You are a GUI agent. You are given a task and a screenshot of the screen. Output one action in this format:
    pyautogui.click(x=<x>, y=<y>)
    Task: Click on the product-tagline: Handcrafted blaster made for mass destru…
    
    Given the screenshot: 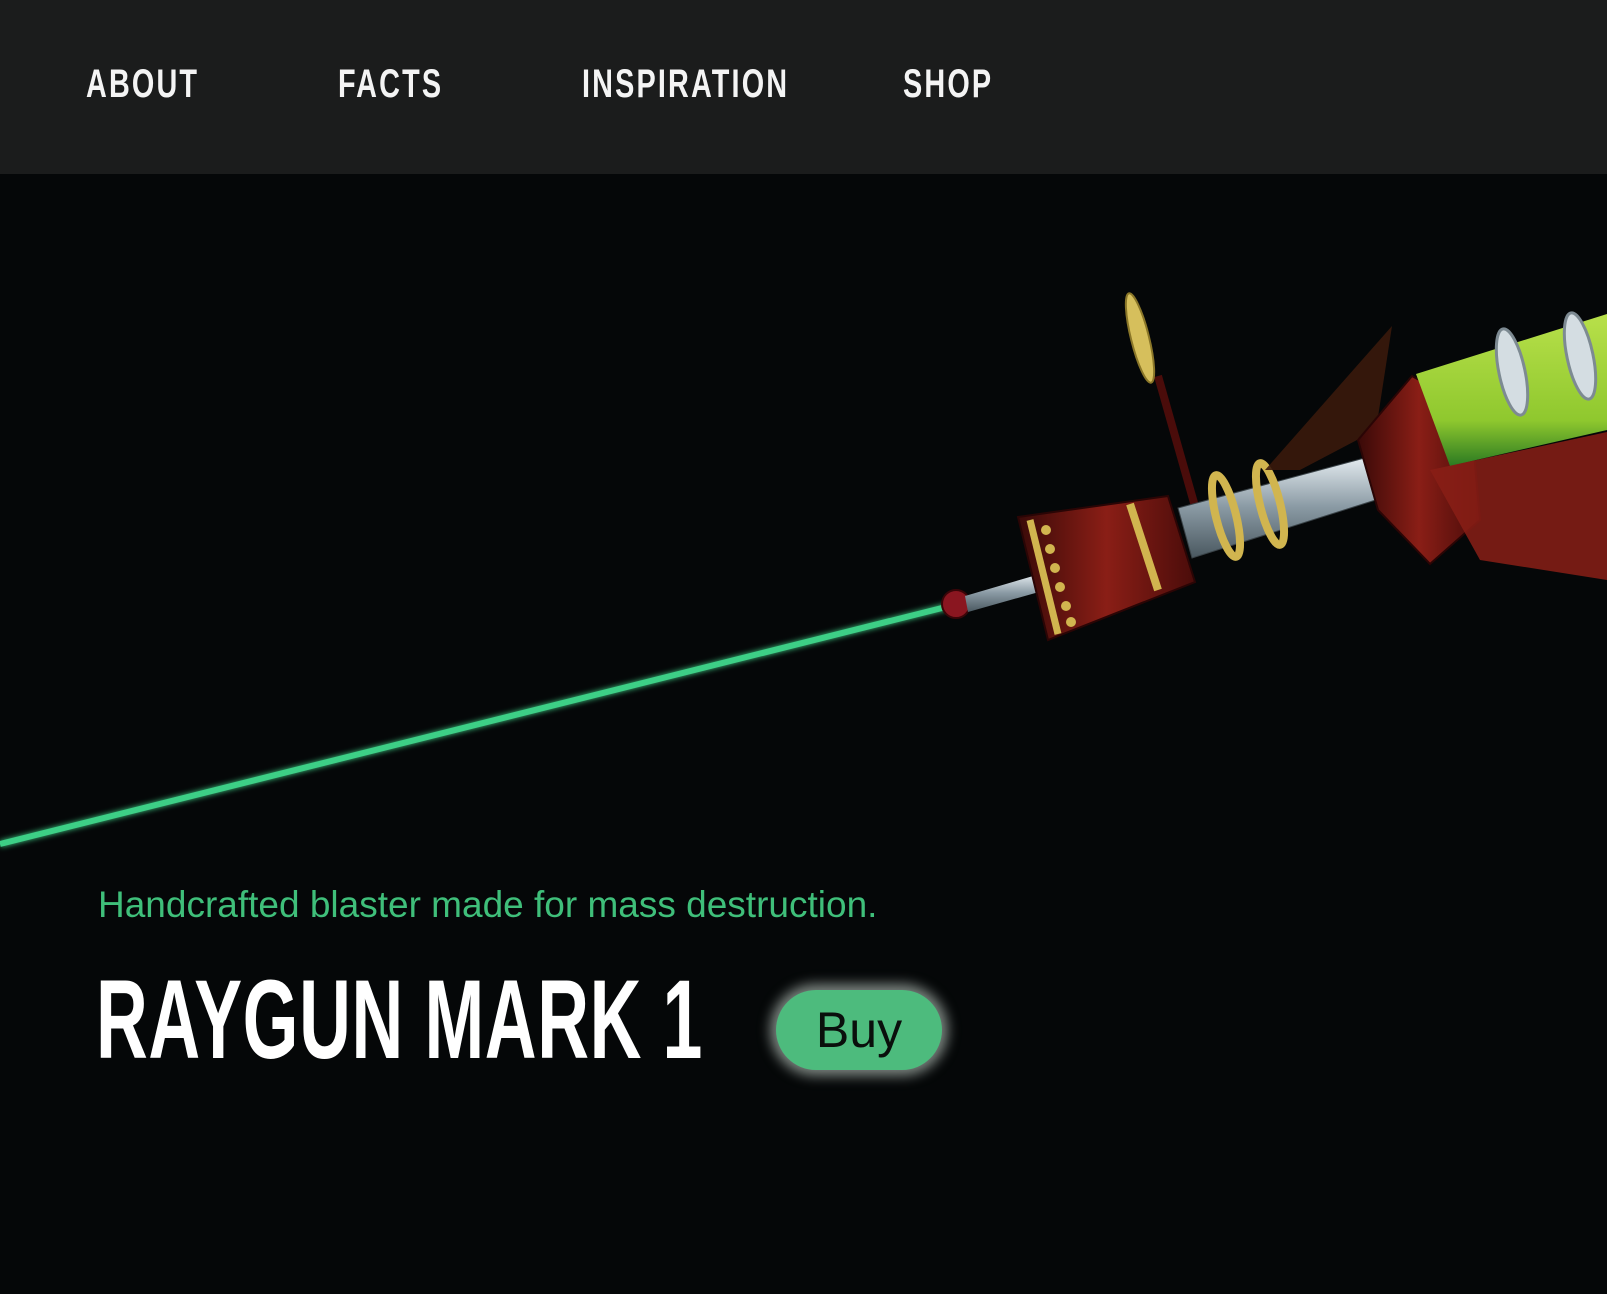 What is the action you would take?
    pyautogui.click(x=488, y=904)
    